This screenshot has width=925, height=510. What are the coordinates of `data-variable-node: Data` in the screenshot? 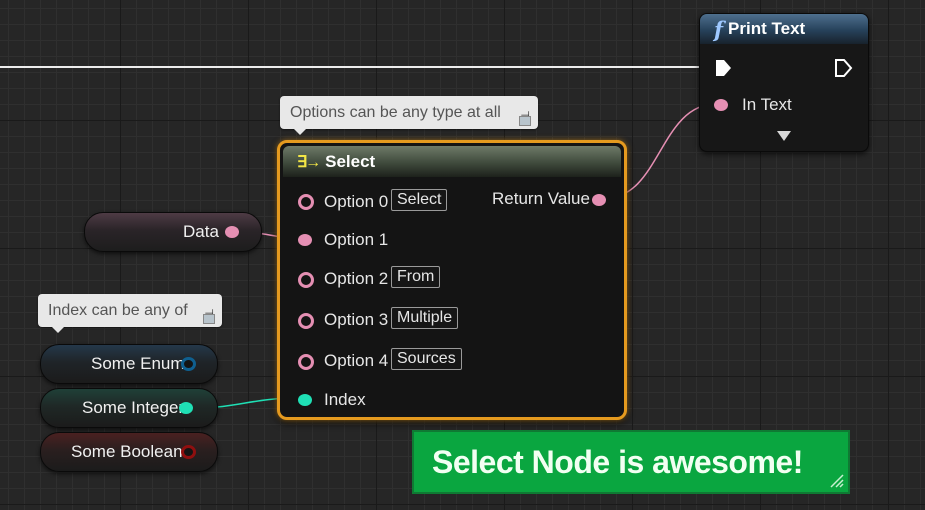 It's located at (173, 232).